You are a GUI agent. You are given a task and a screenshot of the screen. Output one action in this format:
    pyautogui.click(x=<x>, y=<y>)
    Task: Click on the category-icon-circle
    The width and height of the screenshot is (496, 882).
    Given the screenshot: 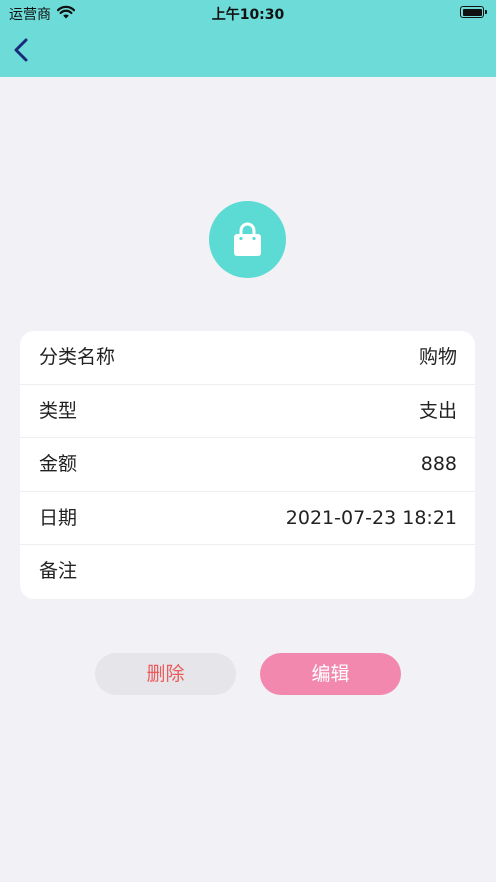 What is the action you would take?
    pyautogui.click(x=247, y=239)
    